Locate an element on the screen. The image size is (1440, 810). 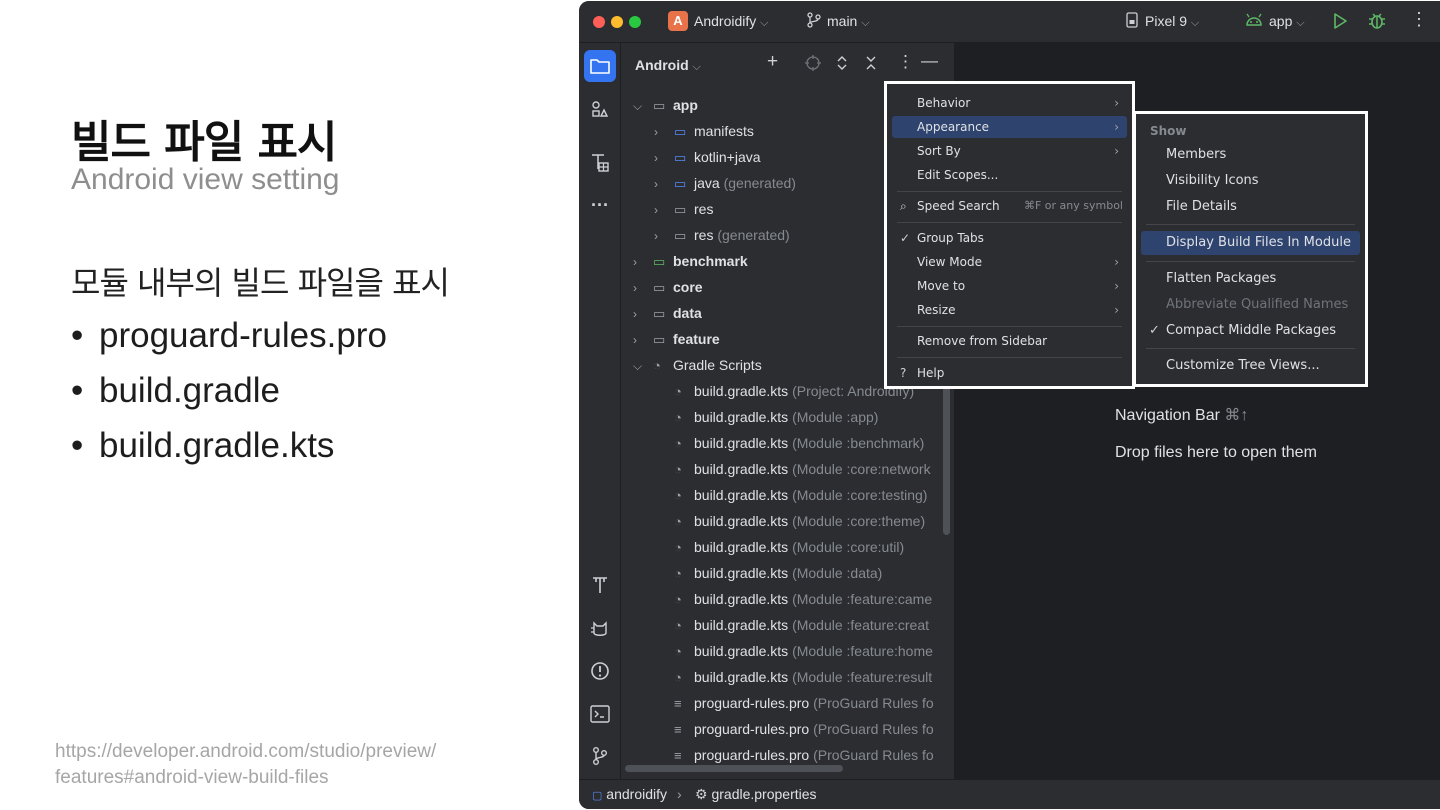
horizontal-scrollbar is located at coordinates (734, 768).